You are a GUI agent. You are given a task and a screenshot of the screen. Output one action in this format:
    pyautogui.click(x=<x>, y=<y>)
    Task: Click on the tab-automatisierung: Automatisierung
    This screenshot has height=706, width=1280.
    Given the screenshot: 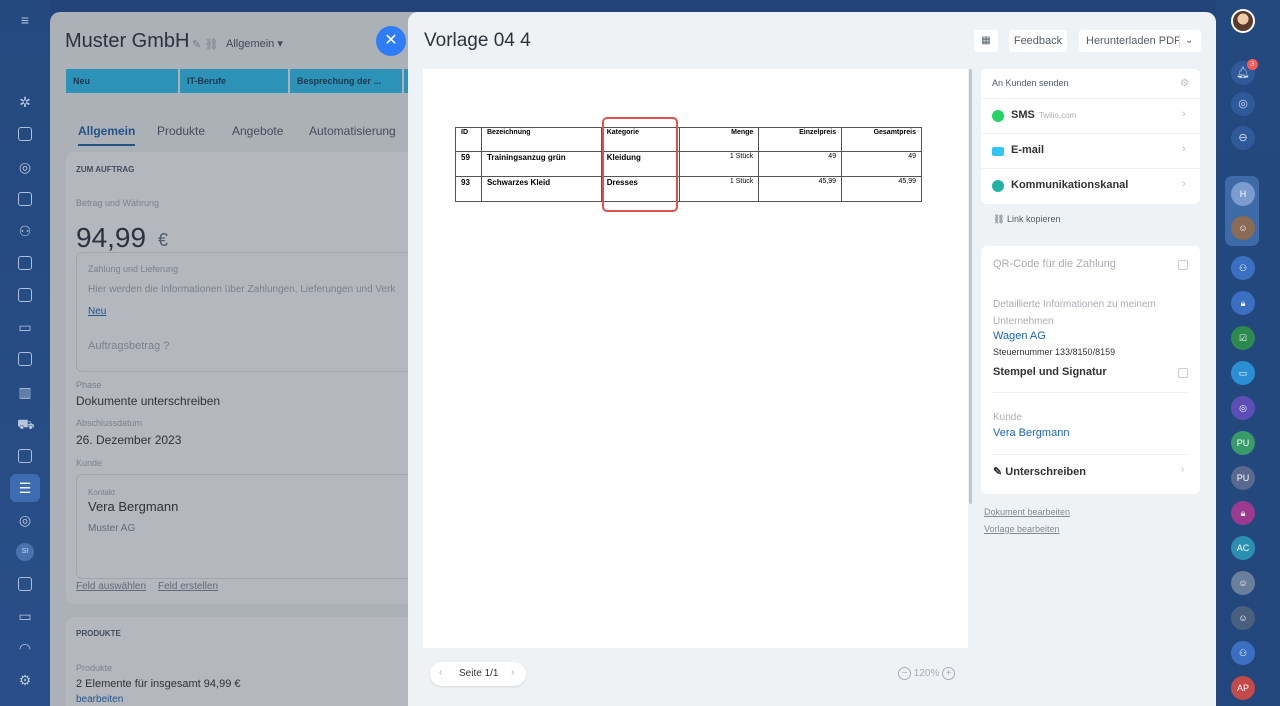 What is the action you would take?
    pyautogui.click(x=352, y=131)
    